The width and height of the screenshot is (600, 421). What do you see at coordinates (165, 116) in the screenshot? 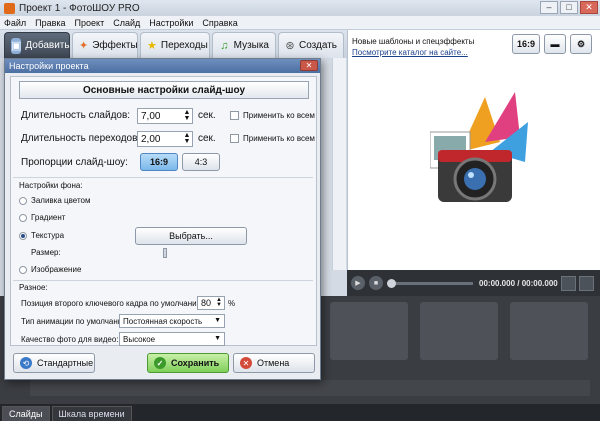
I see `slide-duration-input: 7,00 ▲ ▼` at bounding box center [165, 116].